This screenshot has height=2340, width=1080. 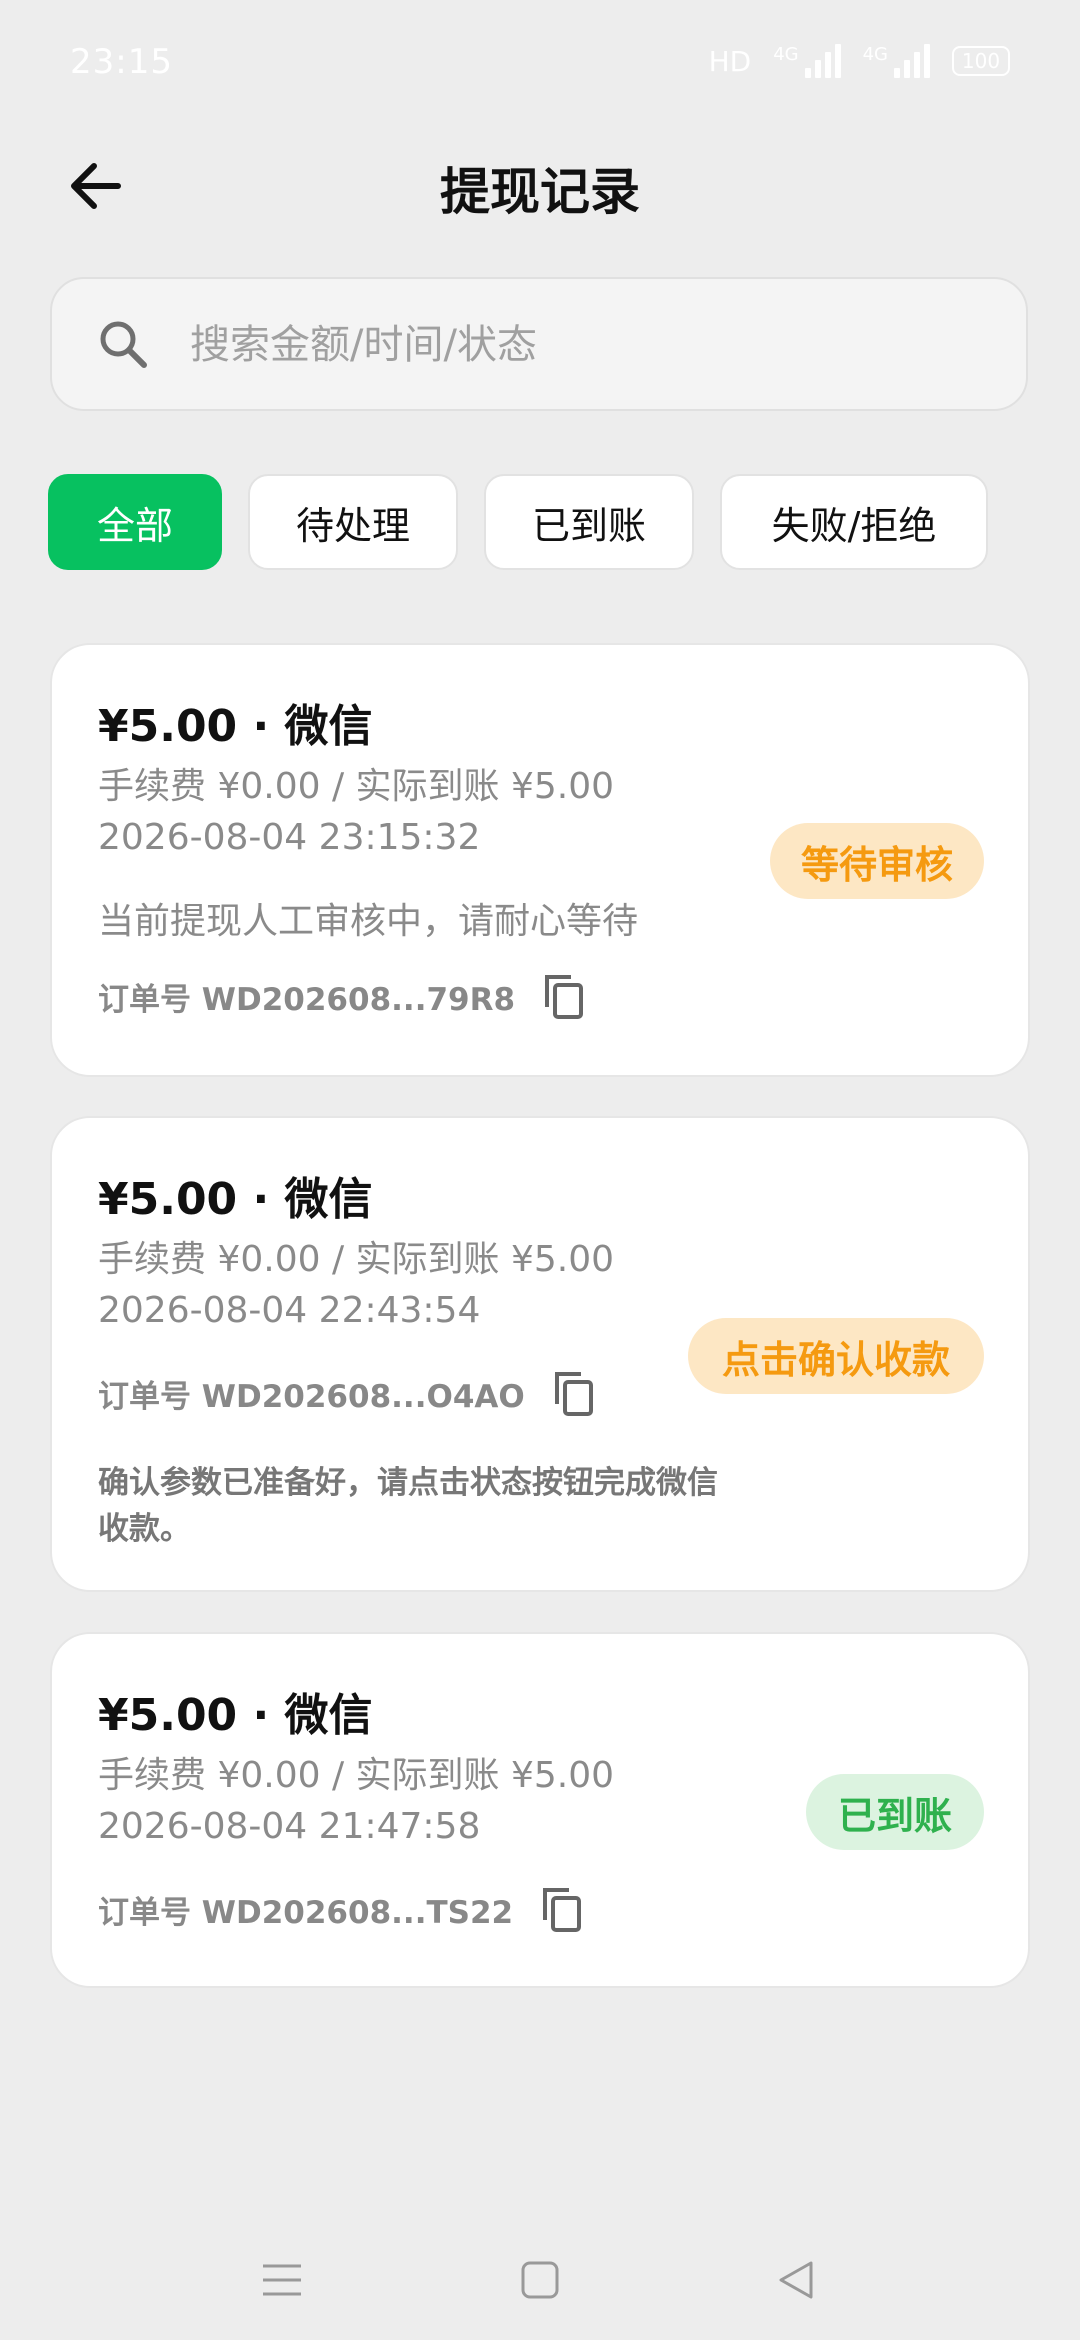 What do you see at coordinates (877, 861) in the screenshot?
I see `status-badge: 等待审核` at bounding box center [877, 861].